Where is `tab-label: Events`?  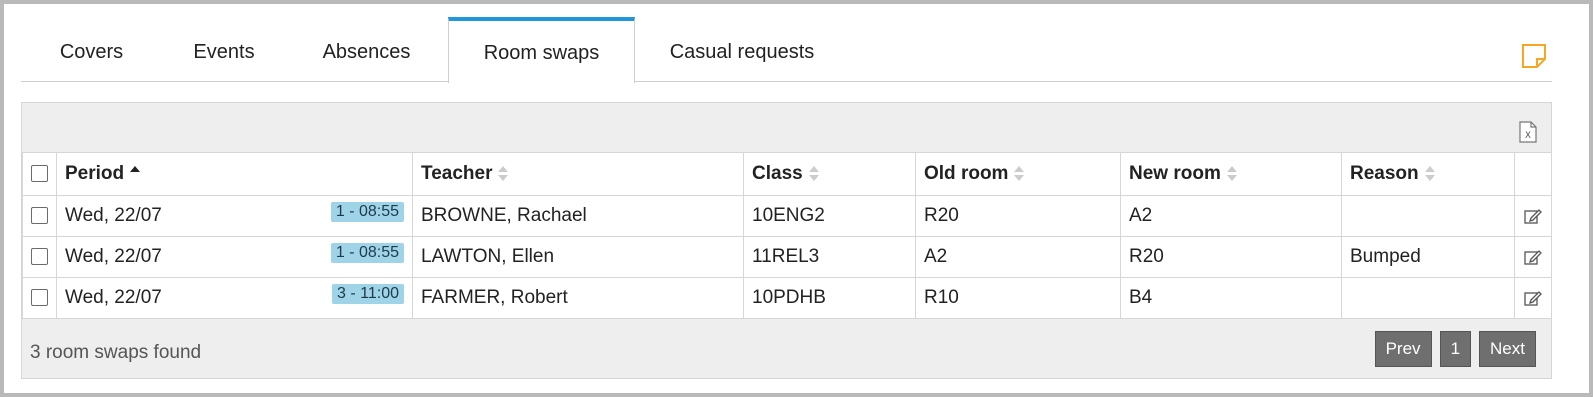 tab-label: Events is located at coordinates (224, 52).